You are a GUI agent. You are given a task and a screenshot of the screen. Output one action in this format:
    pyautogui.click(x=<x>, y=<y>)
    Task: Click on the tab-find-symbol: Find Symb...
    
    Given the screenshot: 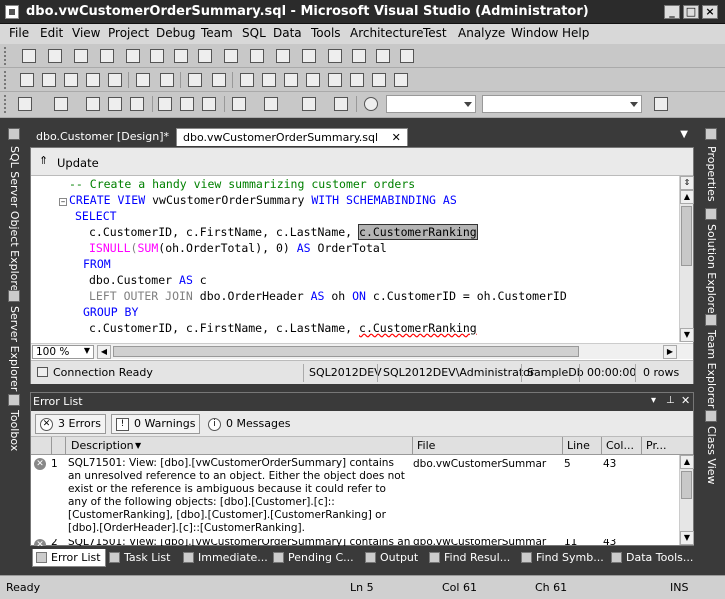 What is the action you would take?
    pyautogui.click(x=563, y=558)
    